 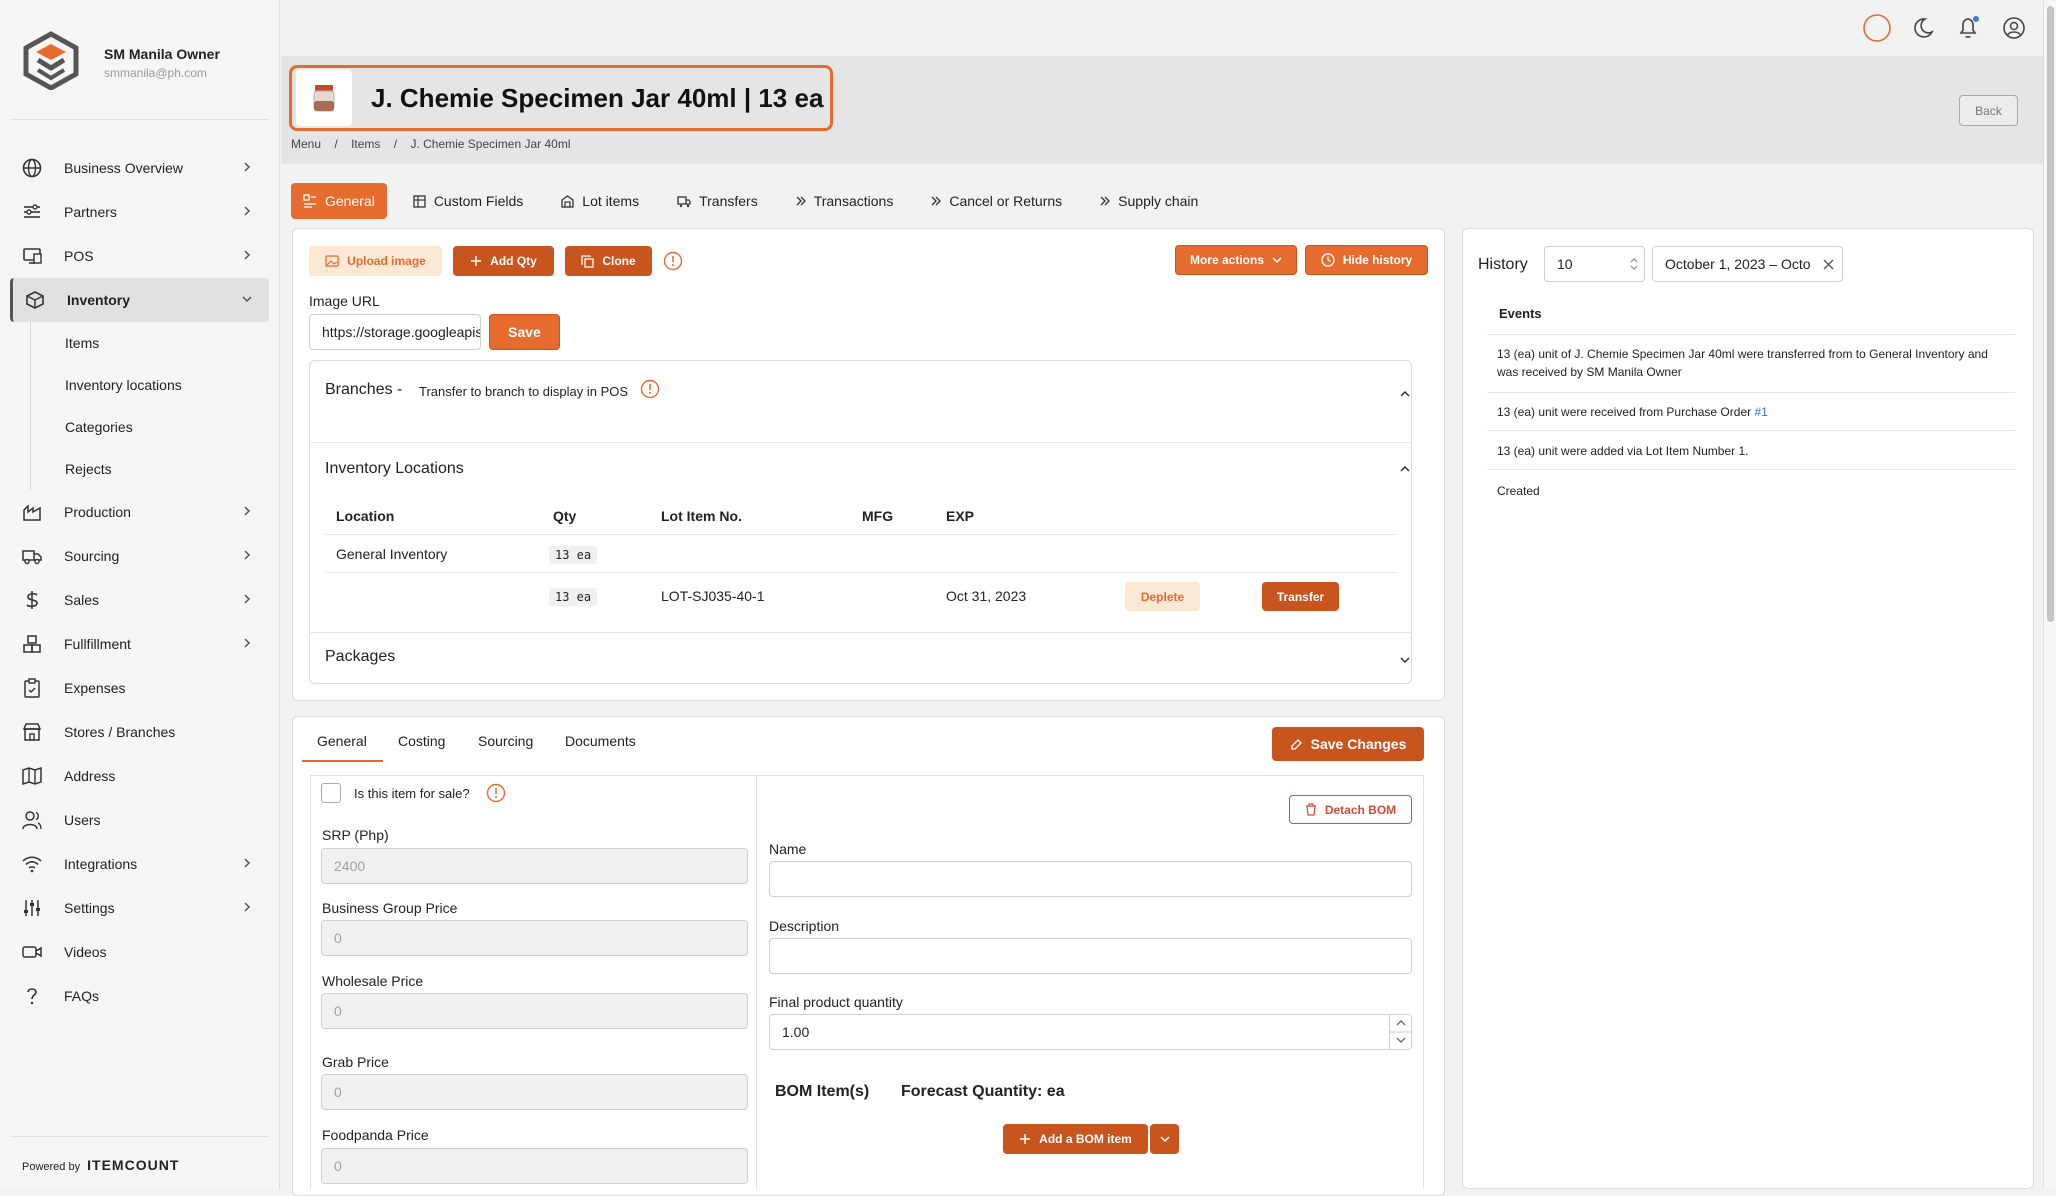 I want to click on scrollbar-thumb, so click(x=2050, y=314).